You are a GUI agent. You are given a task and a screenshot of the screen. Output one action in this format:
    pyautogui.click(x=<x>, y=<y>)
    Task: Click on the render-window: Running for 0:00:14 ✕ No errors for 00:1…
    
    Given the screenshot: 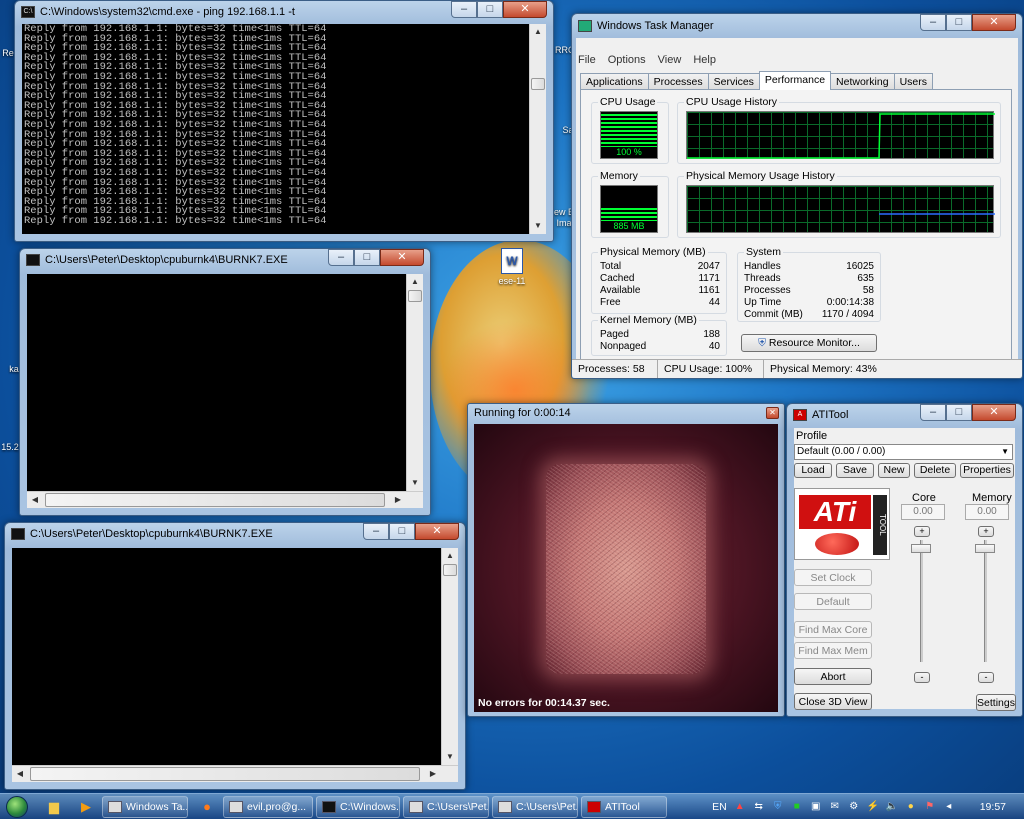 What is the action you would take?
    pyautogui.click(x=626, y=560)
    